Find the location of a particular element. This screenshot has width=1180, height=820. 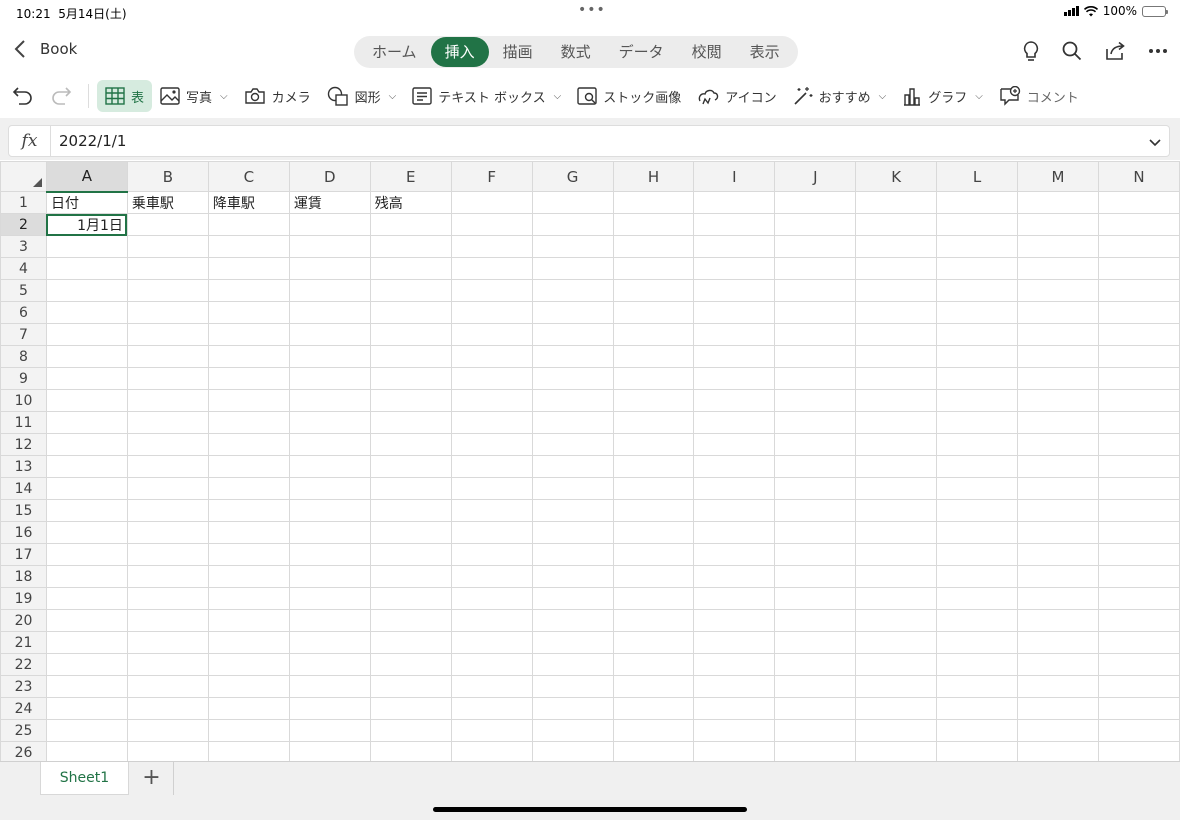

cell-f14 is located at coordinates (491, 488).